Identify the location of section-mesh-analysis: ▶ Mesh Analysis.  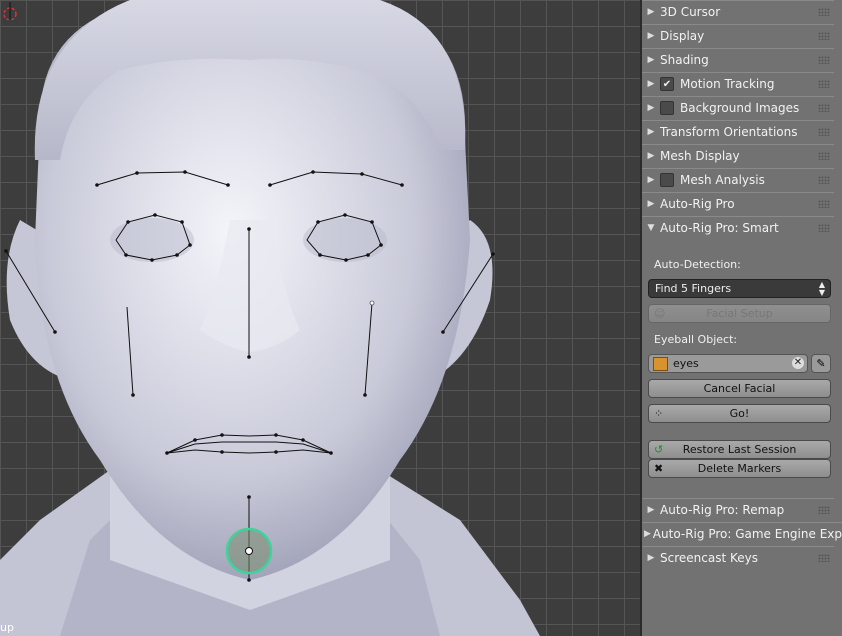
(738, 179).